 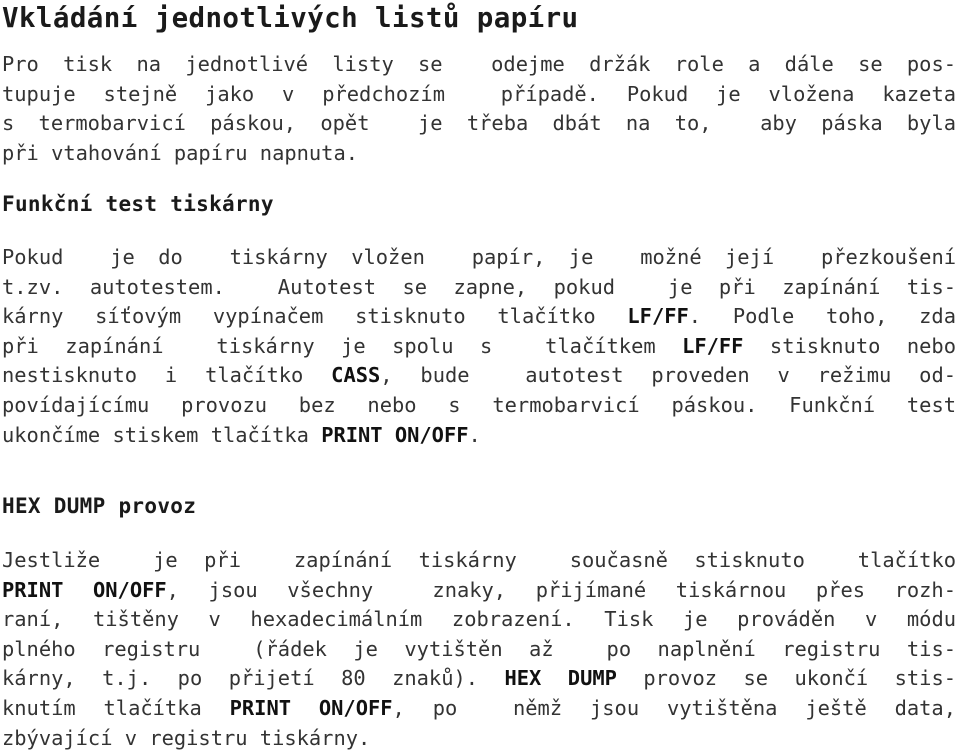 What do you see at coordinates (786, 678) in the screenshot?
I see `text-run: provoz se ukončí stis-` at bounding box center [786, 678].